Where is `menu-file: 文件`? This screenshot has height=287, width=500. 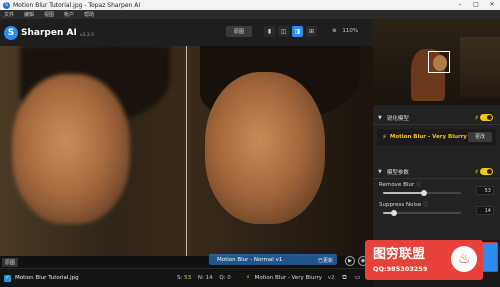 menu-file: 文件 is located at coordinates (9, 14).